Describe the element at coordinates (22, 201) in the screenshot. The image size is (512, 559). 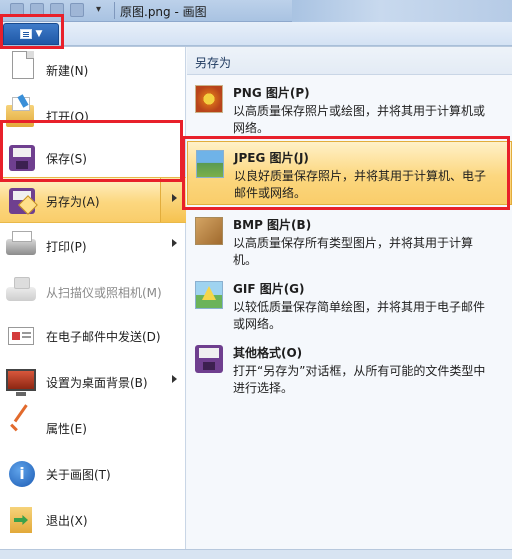
I see `save-as-icon` at that location.